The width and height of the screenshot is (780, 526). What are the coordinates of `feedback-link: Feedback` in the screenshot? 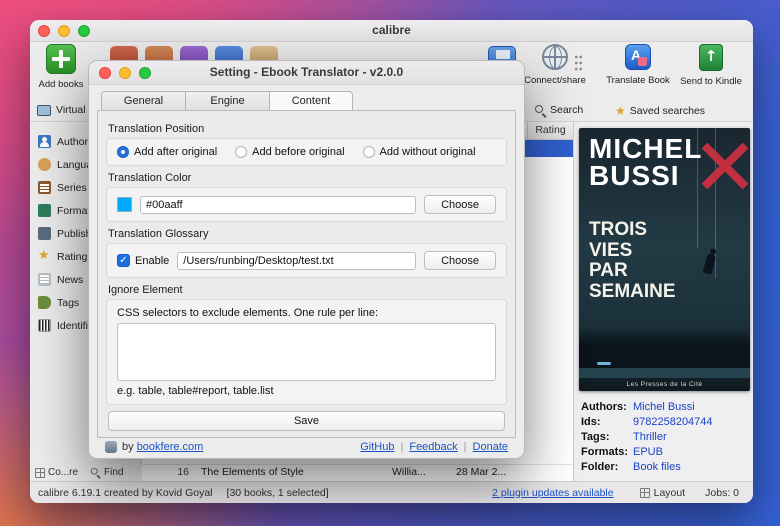 It's located at (433, 447).